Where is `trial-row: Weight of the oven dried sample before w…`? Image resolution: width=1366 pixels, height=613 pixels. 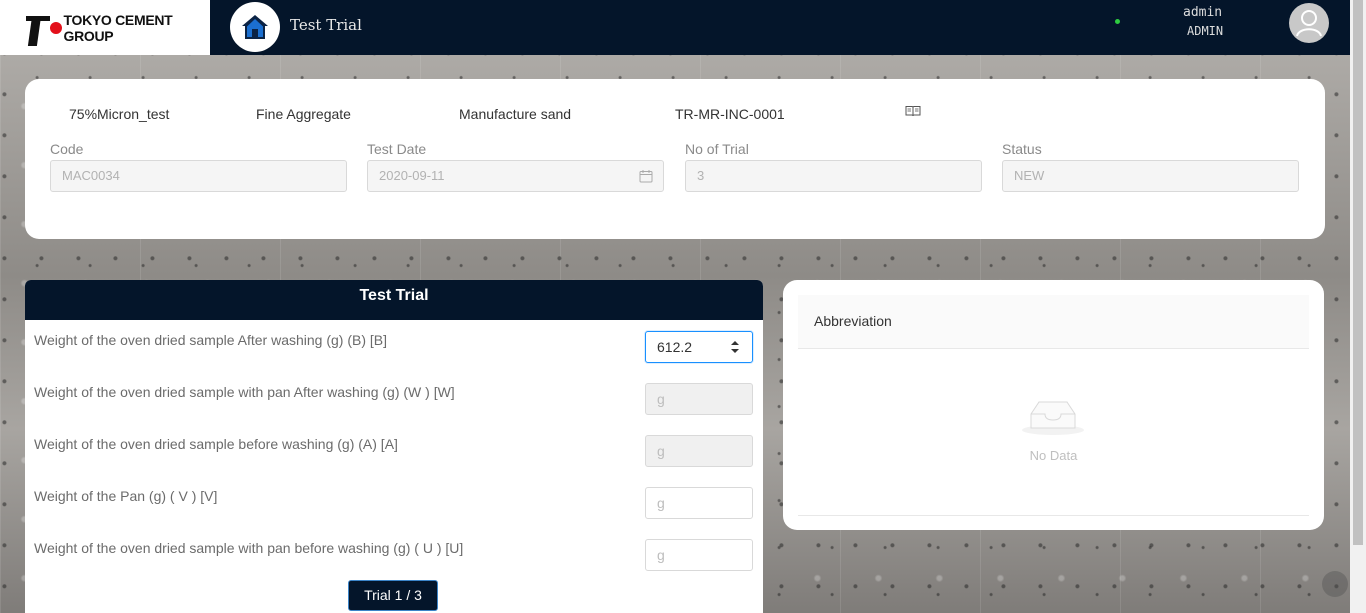 trial-row: Weight of the oven dried sample before w… is located at coordinates (394, 450).